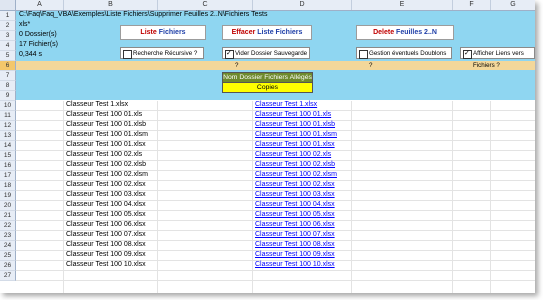 The height and width of the screenshot is (300, 543). Describe the element at coordinates (295, 214) in the screenshot. I see `file-link-cell: Classeur Test 100 05.xlsx` at that location.